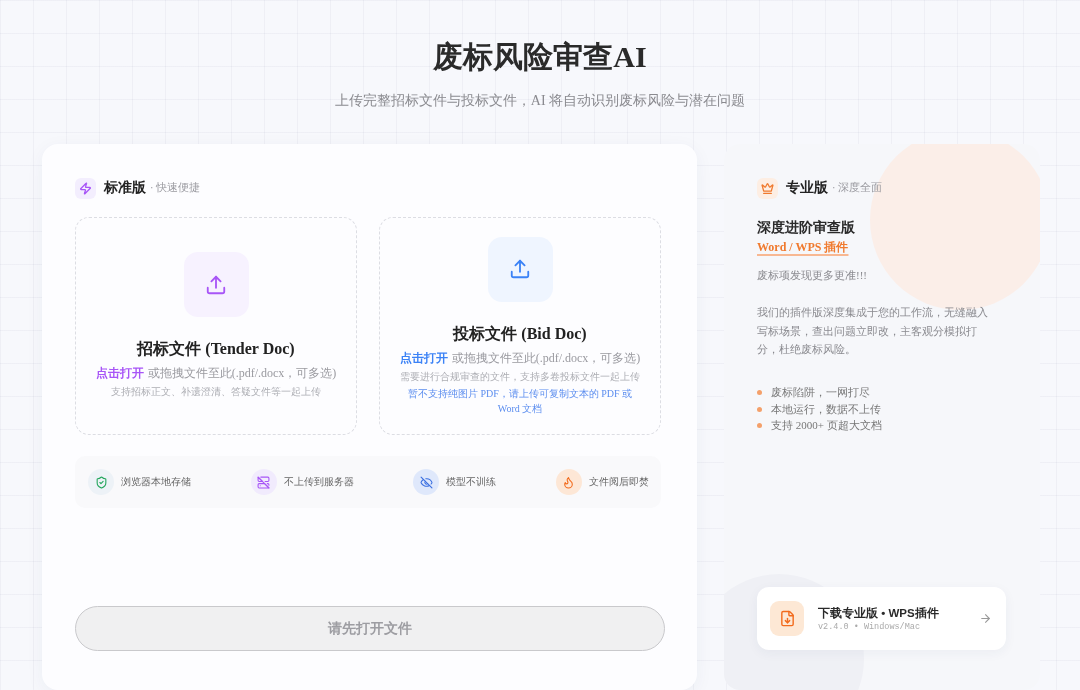 Image resolution: width=1080 pixels, height=690 pixels. I want to click on dropzone-title: 投标文件 (Bid Doc), so click(520, 334).